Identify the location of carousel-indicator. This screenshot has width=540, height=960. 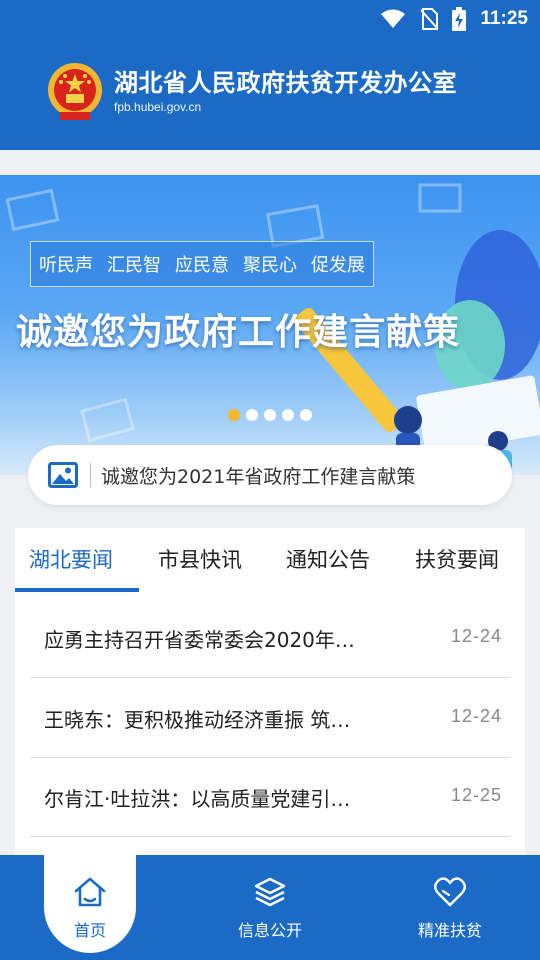
(270, 415).